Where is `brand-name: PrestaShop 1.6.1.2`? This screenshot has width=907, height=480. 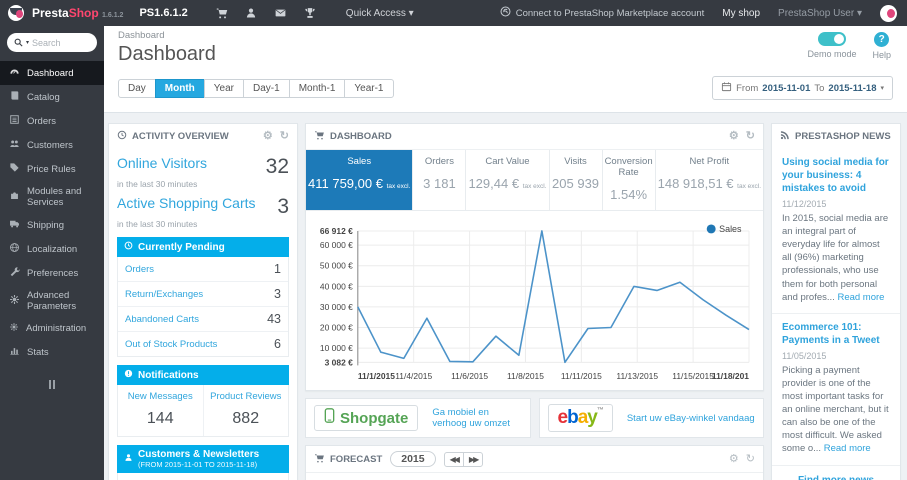 brand-name: PrestaShop 1.6.1.2 is located at coordinates (78, 13).